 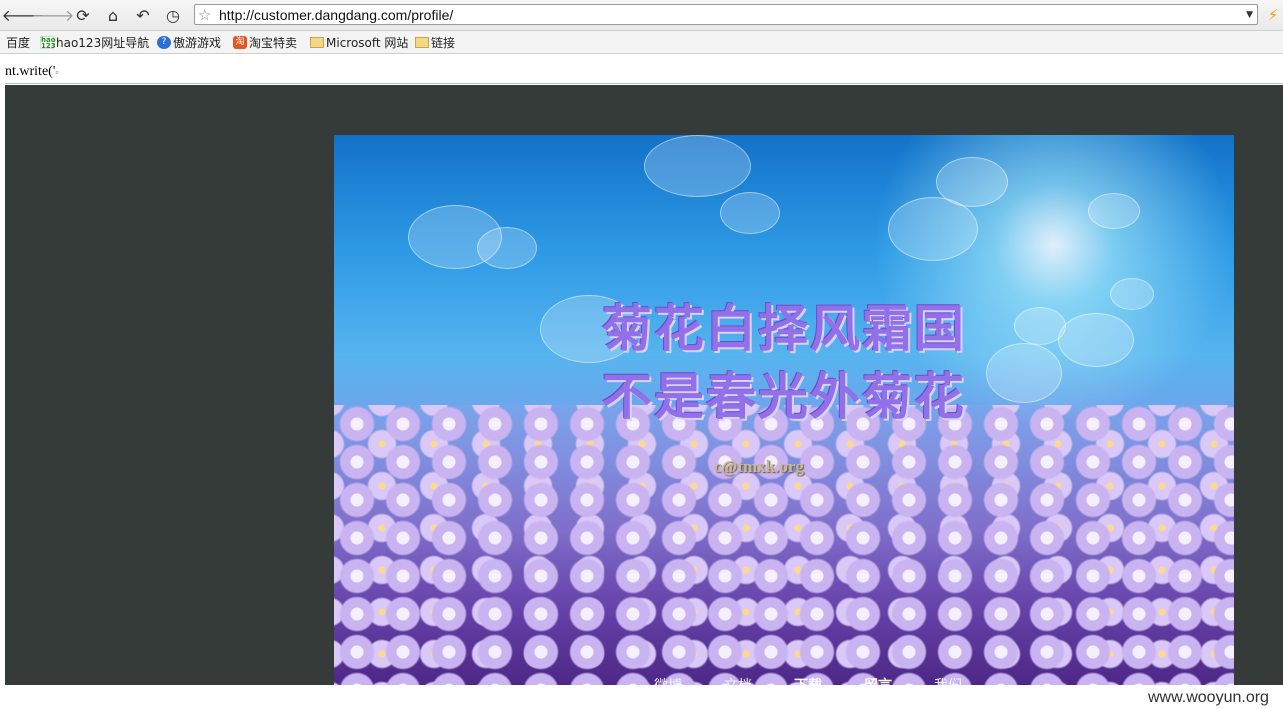 What do you see at coordinates (759, 466) in the screenshot?
I see `contact-email: c@tmxk.org` at bounding box center [759, 466].